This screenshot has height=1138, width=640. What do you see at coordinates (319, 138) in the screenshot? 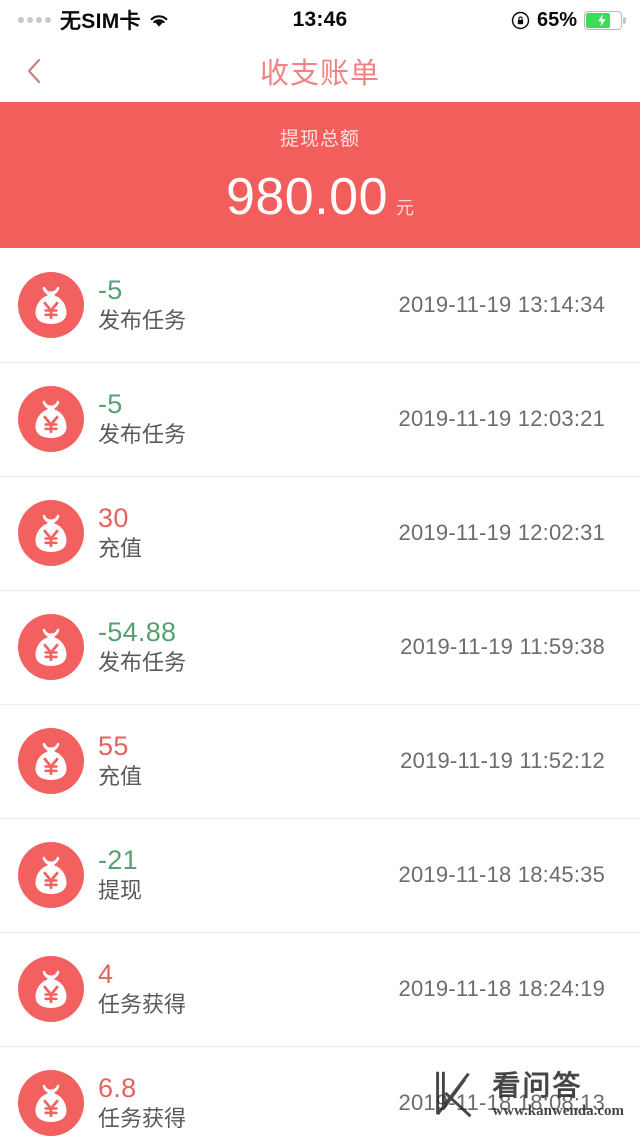
I see `withdraw-total-label: 提现总额` at bounding box center [319, 138].